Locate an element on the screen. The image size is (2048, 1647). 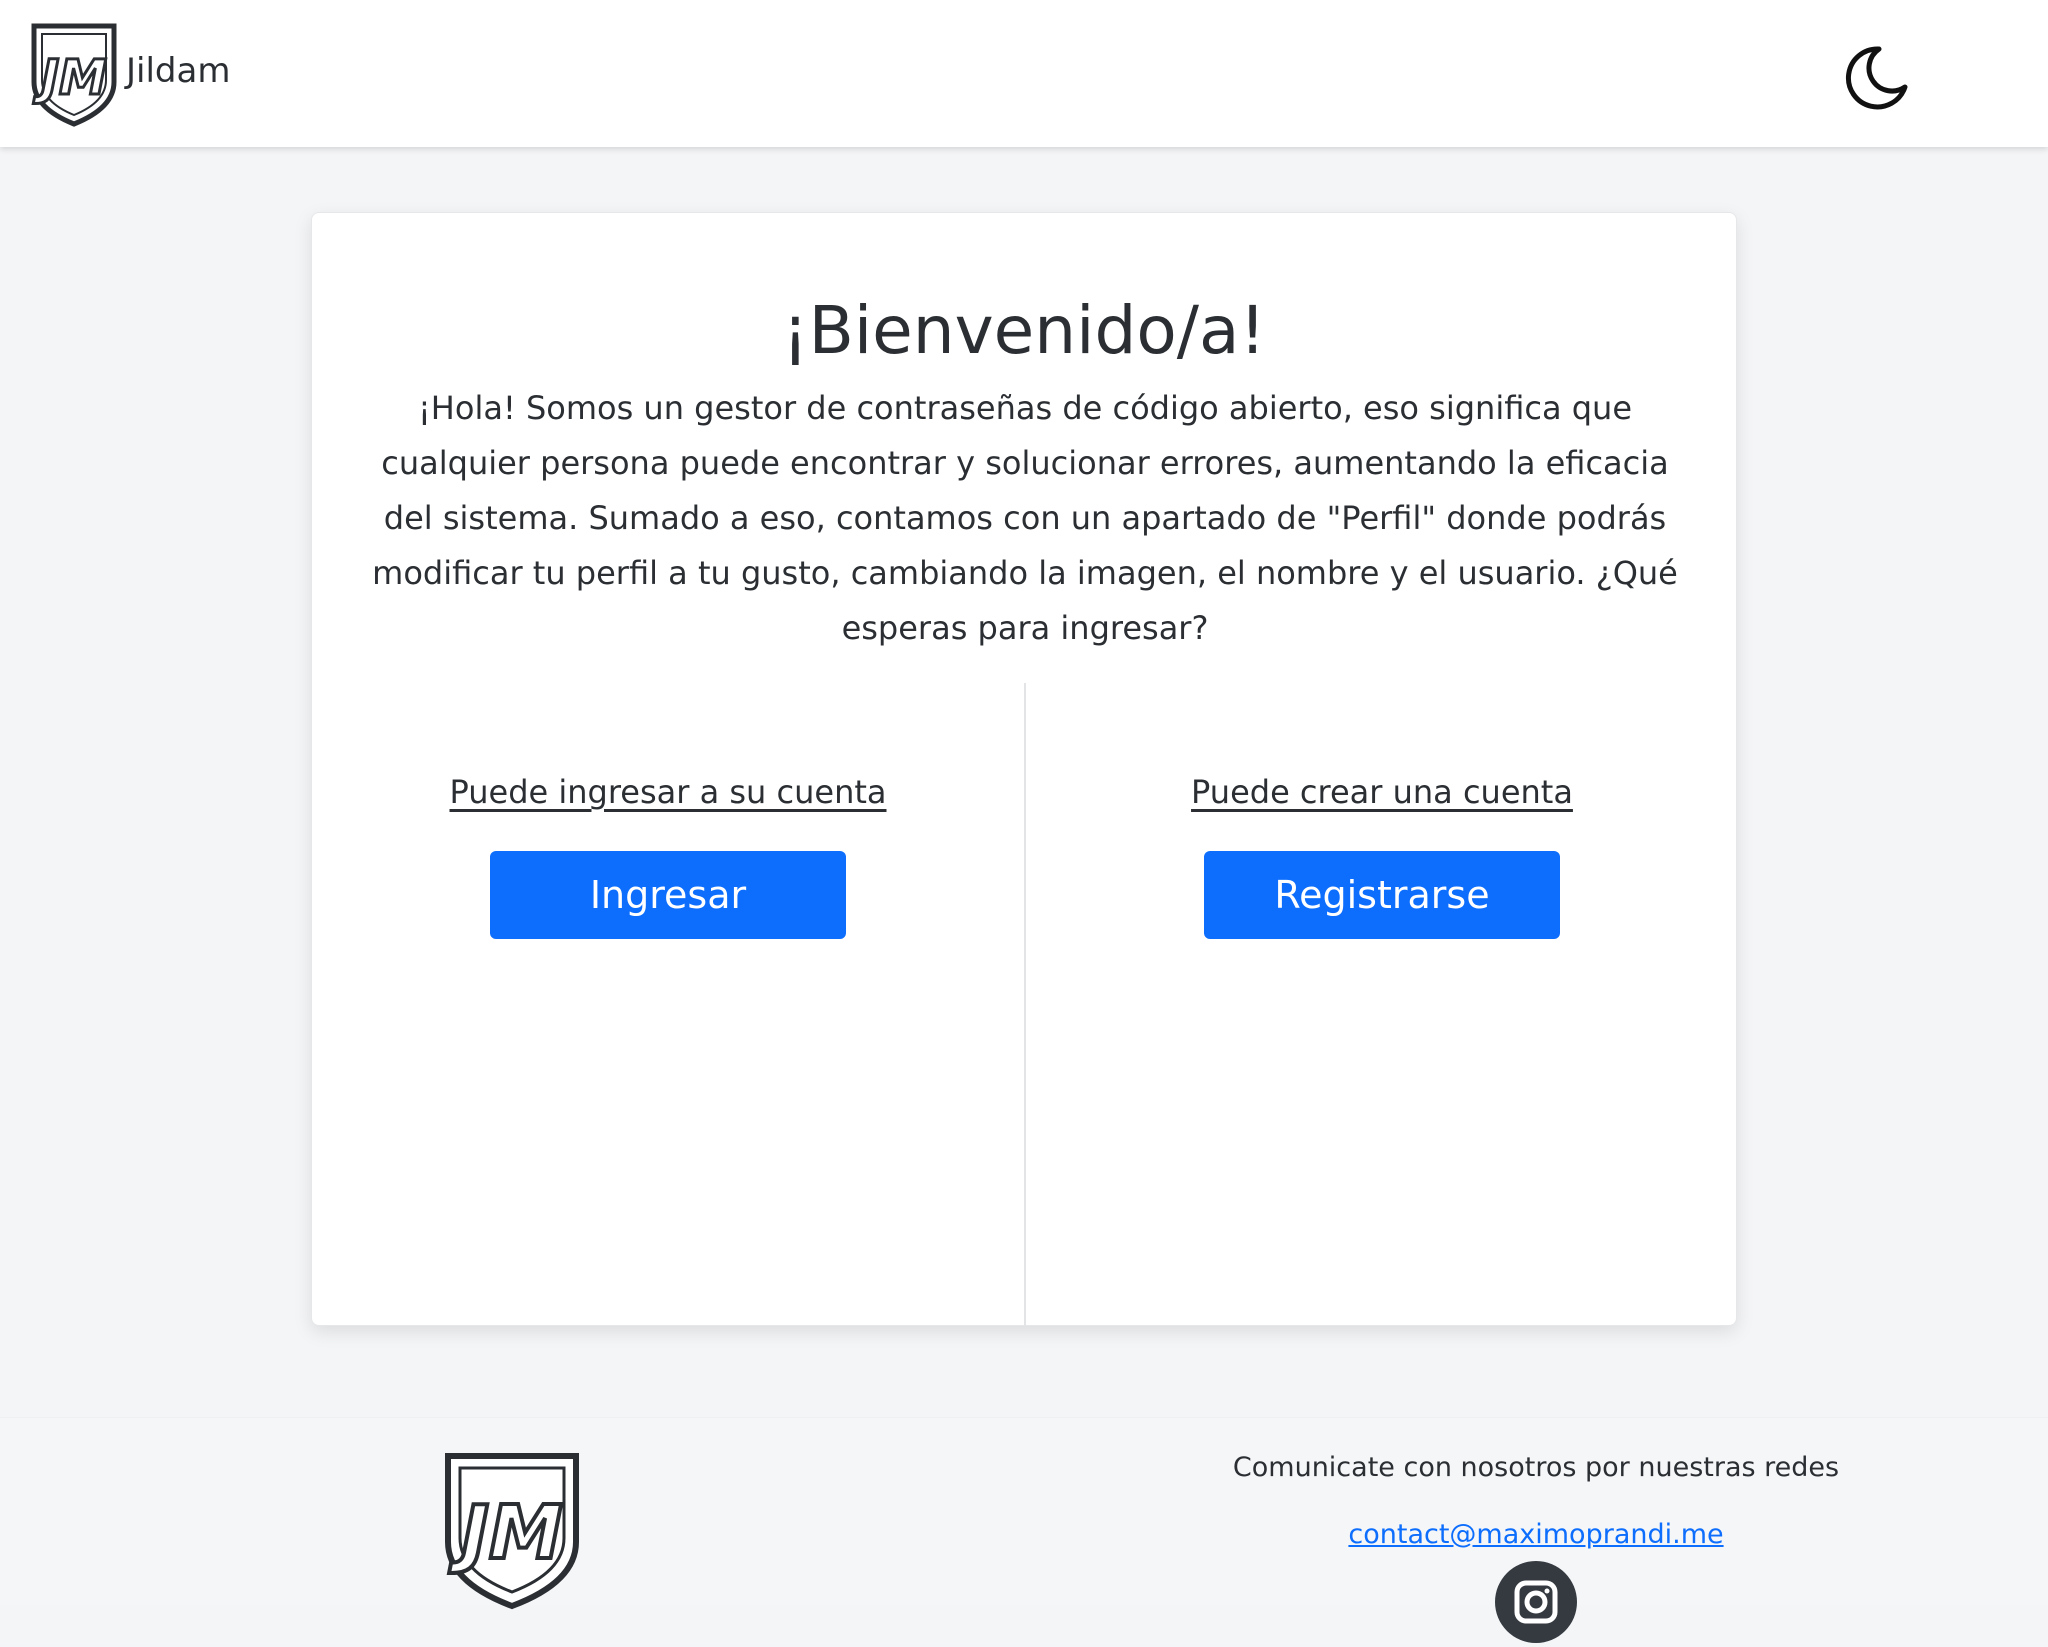
register-caption: Puede crear una cuenta is located at coordinates (1382, 792).